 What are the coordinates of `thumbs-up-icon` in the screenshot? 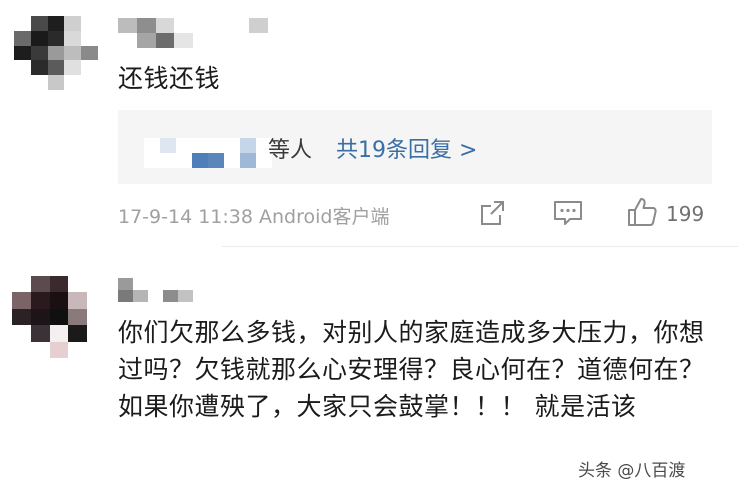 It's located at (642, 212).